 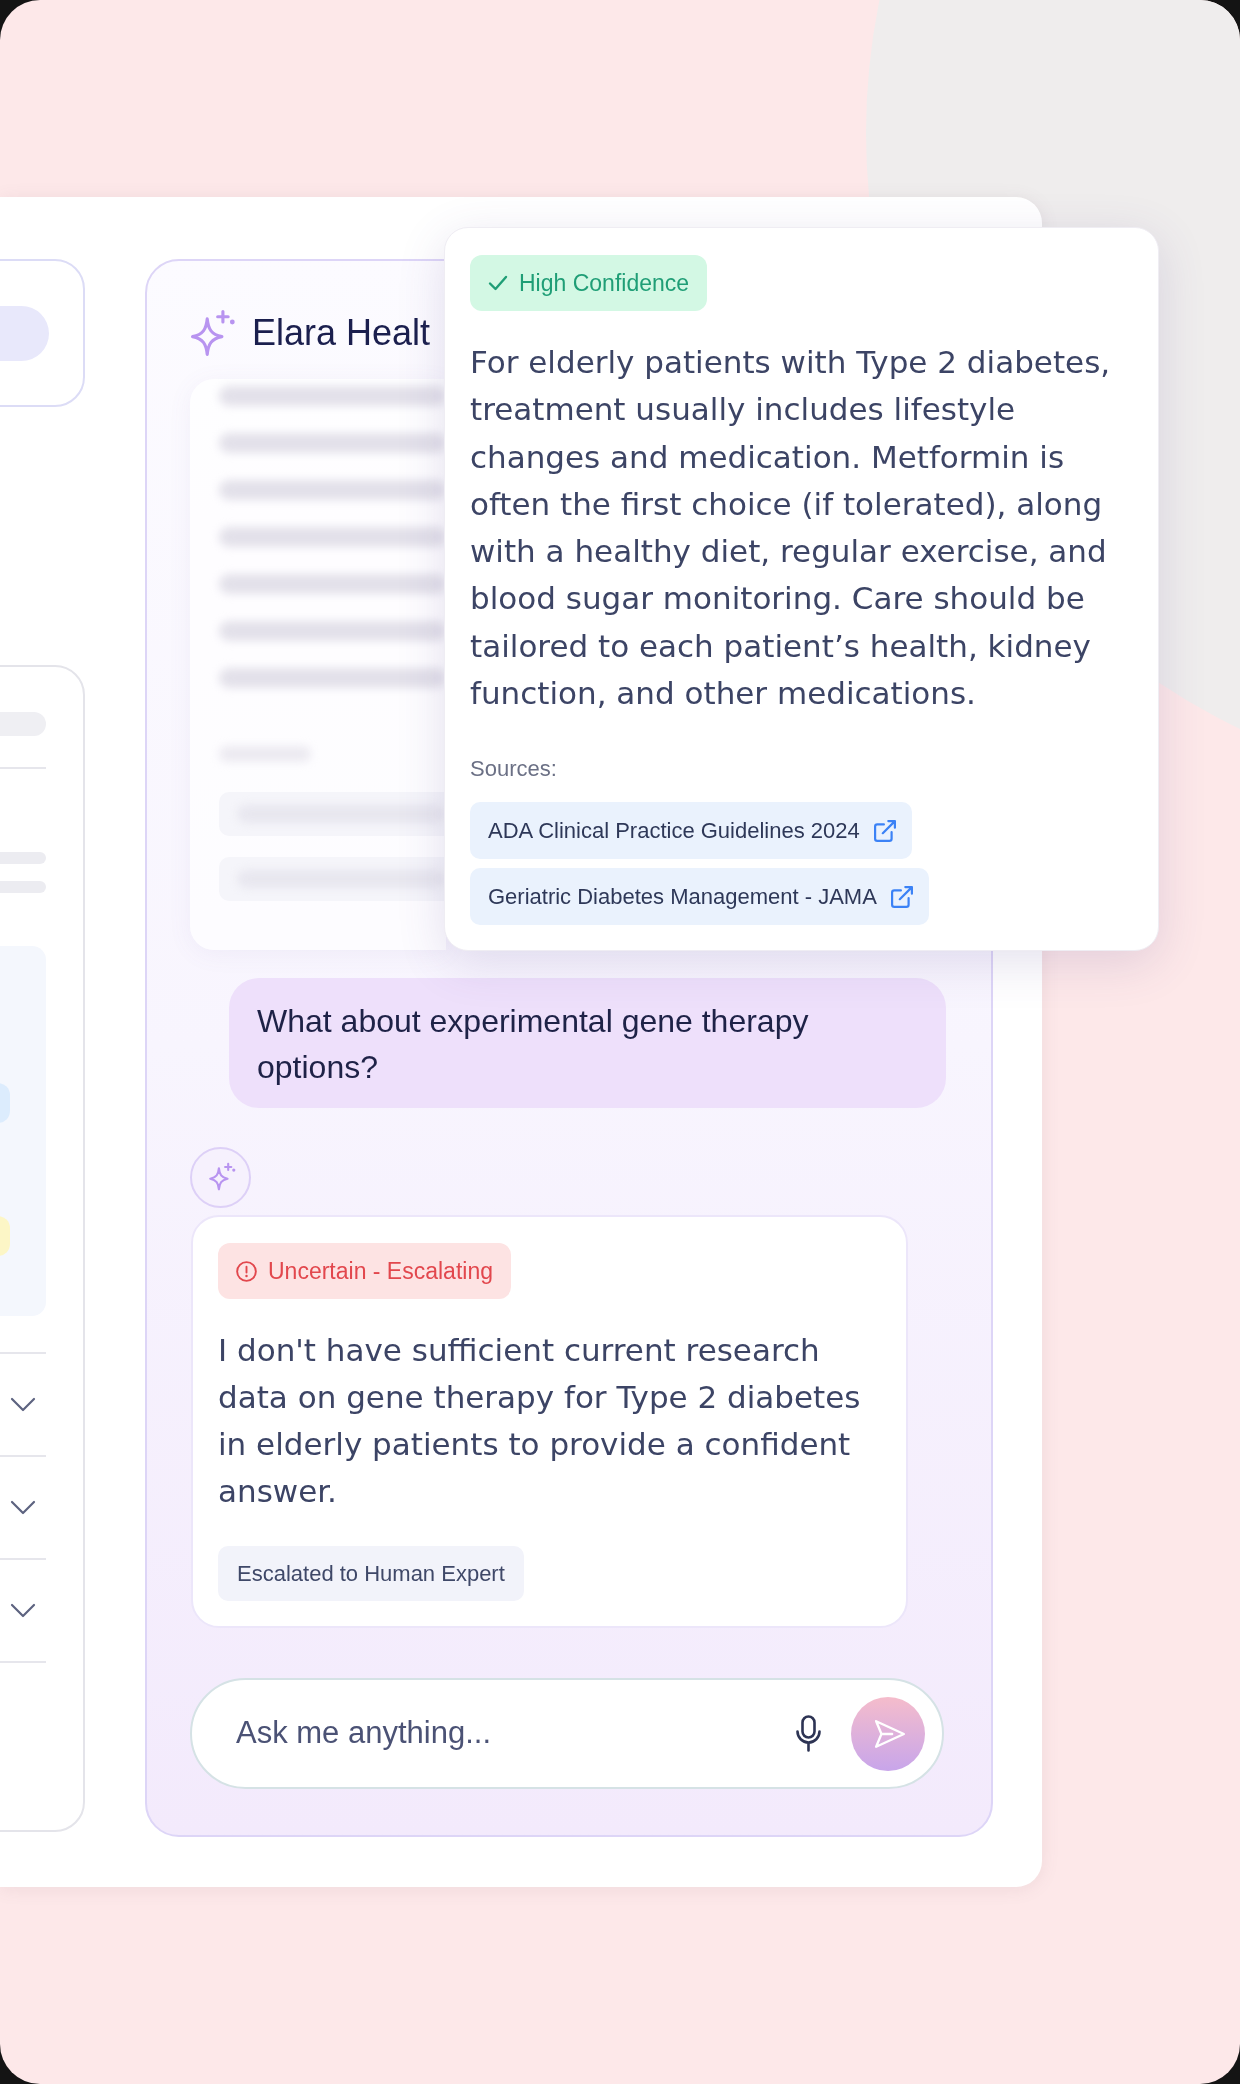 What do you see at coordinates (890, 1733) in the screenshot?
I see `send-icon` at bounding box center [890, 1733].